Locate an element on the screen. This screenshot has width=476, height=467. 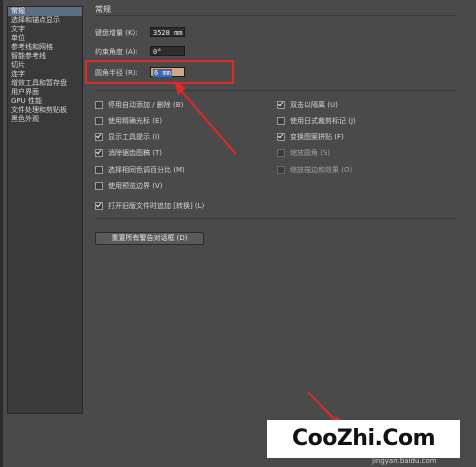
annotation-arrow-up is located at coordinates (205, 117).